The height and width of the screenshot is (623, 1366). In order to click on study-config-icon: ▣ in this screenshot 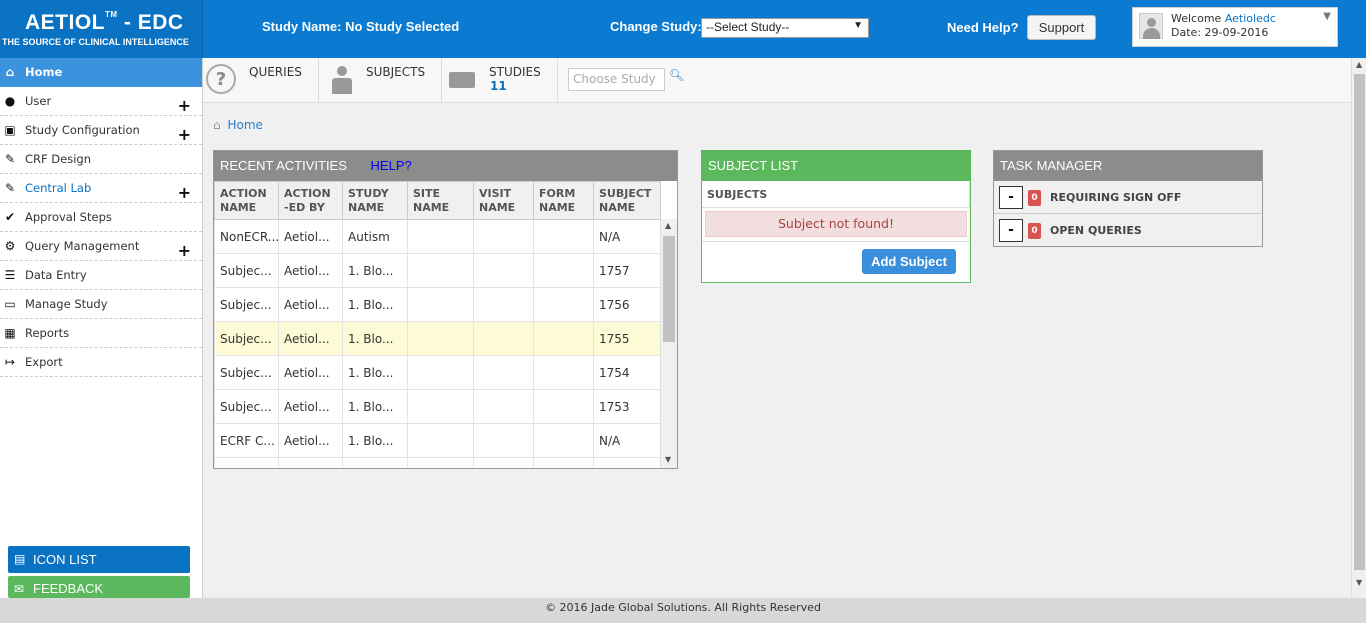, I will do `click(10, 130)`.